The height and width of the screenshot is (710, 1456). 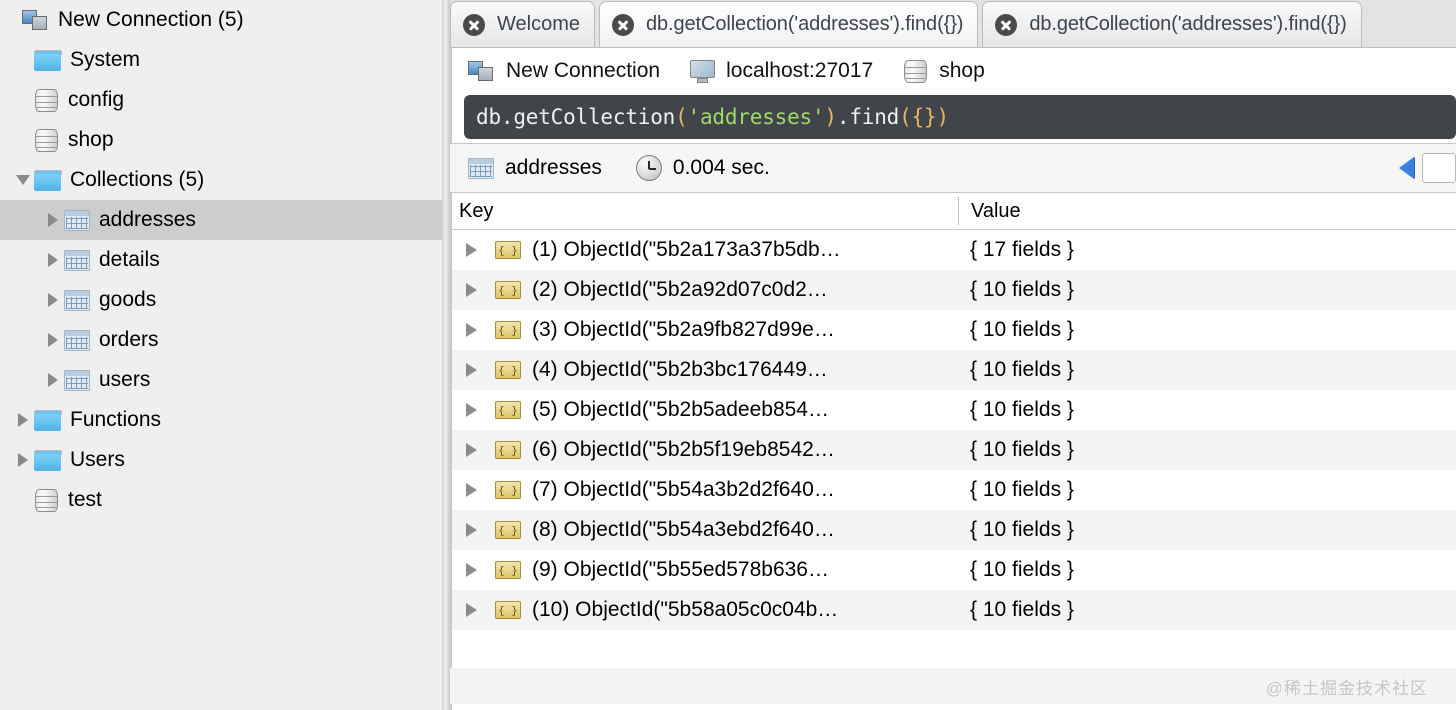 What do you see at coordinates (553, 167) in the screenshot?
I see `result-collection-label: addresses` at bounding box center [553, 167].